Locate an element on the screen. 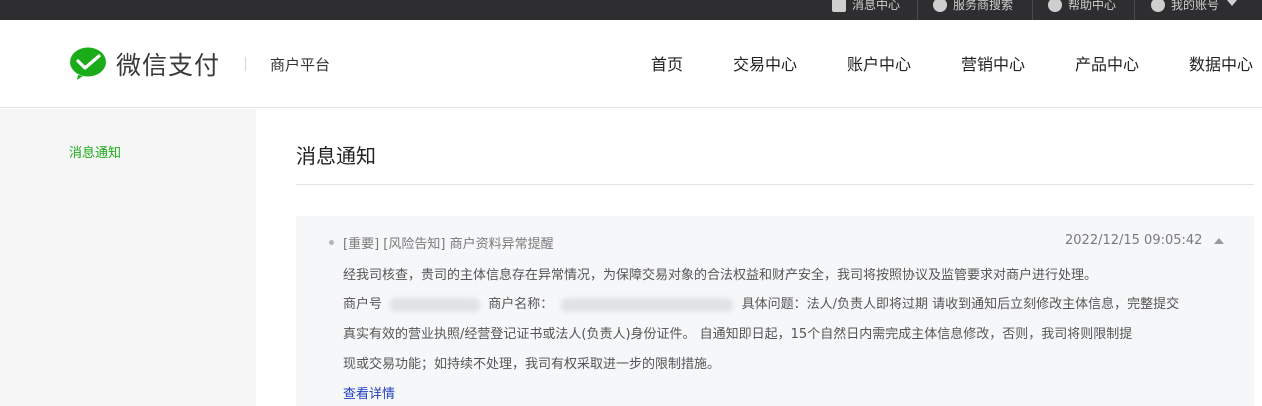  topbar-message-center-label: 消息中心 is located at coordinates (876, 6).